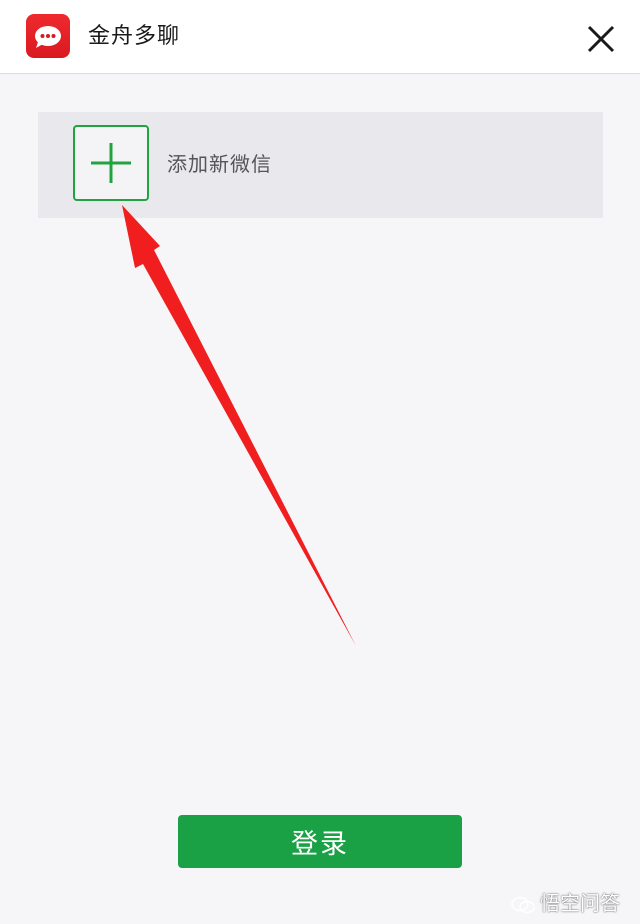 Image resolution: width=640 pixels, height=924 pixels. Describe the element at coordinates (320, 37) in the screenshot. I see `title-bar: 金舟多聊` at that location.